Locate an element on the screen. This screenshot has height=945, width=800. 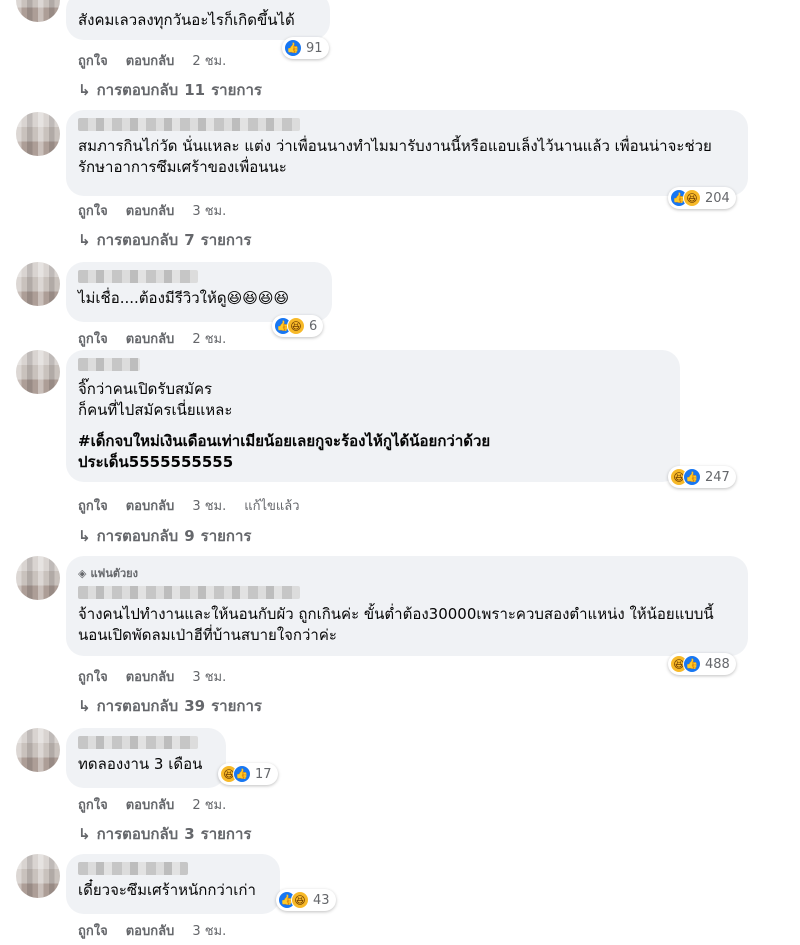
comment-text: ทดลองงาน 3 เดือน is located at coordinates (140, 764).